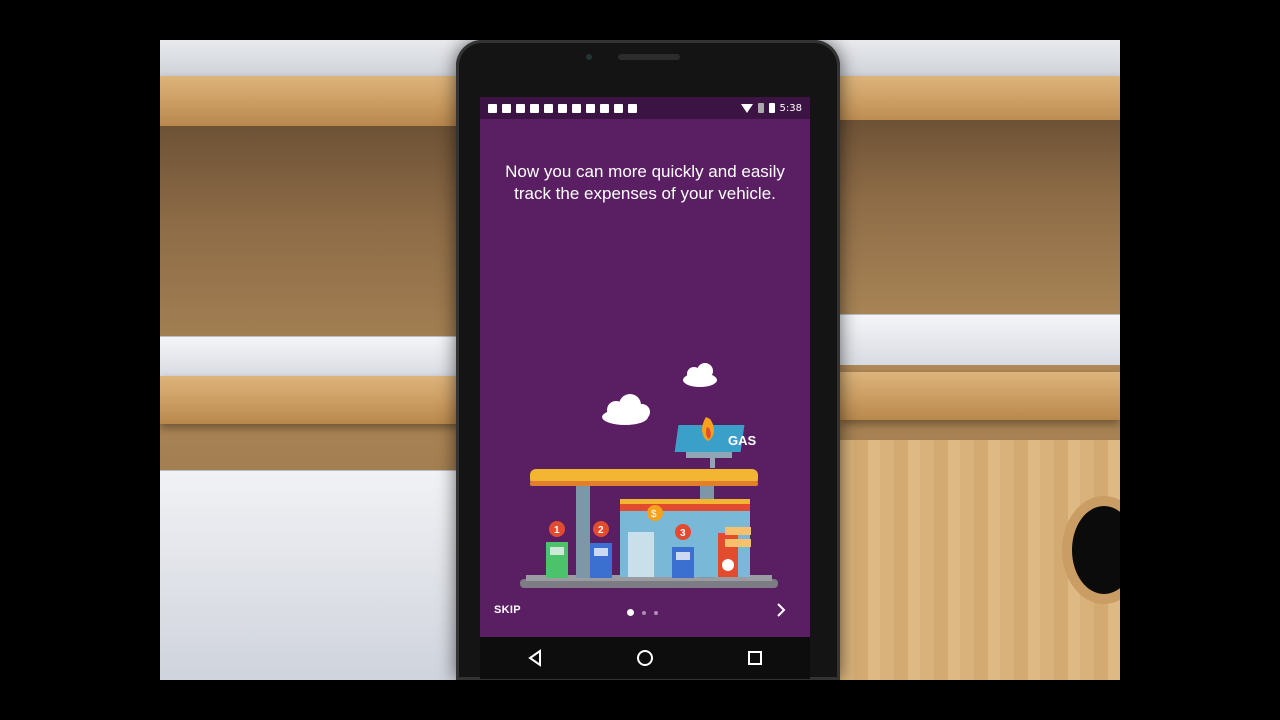 The width and height of the screenshot is (1280, 720). I want to click on page-indicator, so click(642, 612).